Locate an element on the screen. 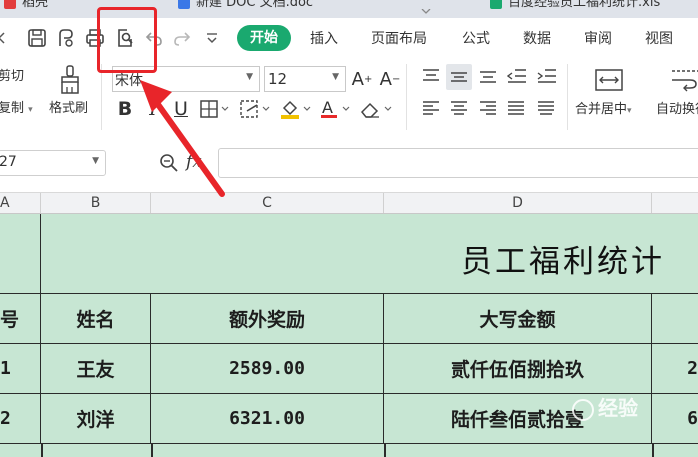  doc-file-icon is located at coordinates (184, 4).